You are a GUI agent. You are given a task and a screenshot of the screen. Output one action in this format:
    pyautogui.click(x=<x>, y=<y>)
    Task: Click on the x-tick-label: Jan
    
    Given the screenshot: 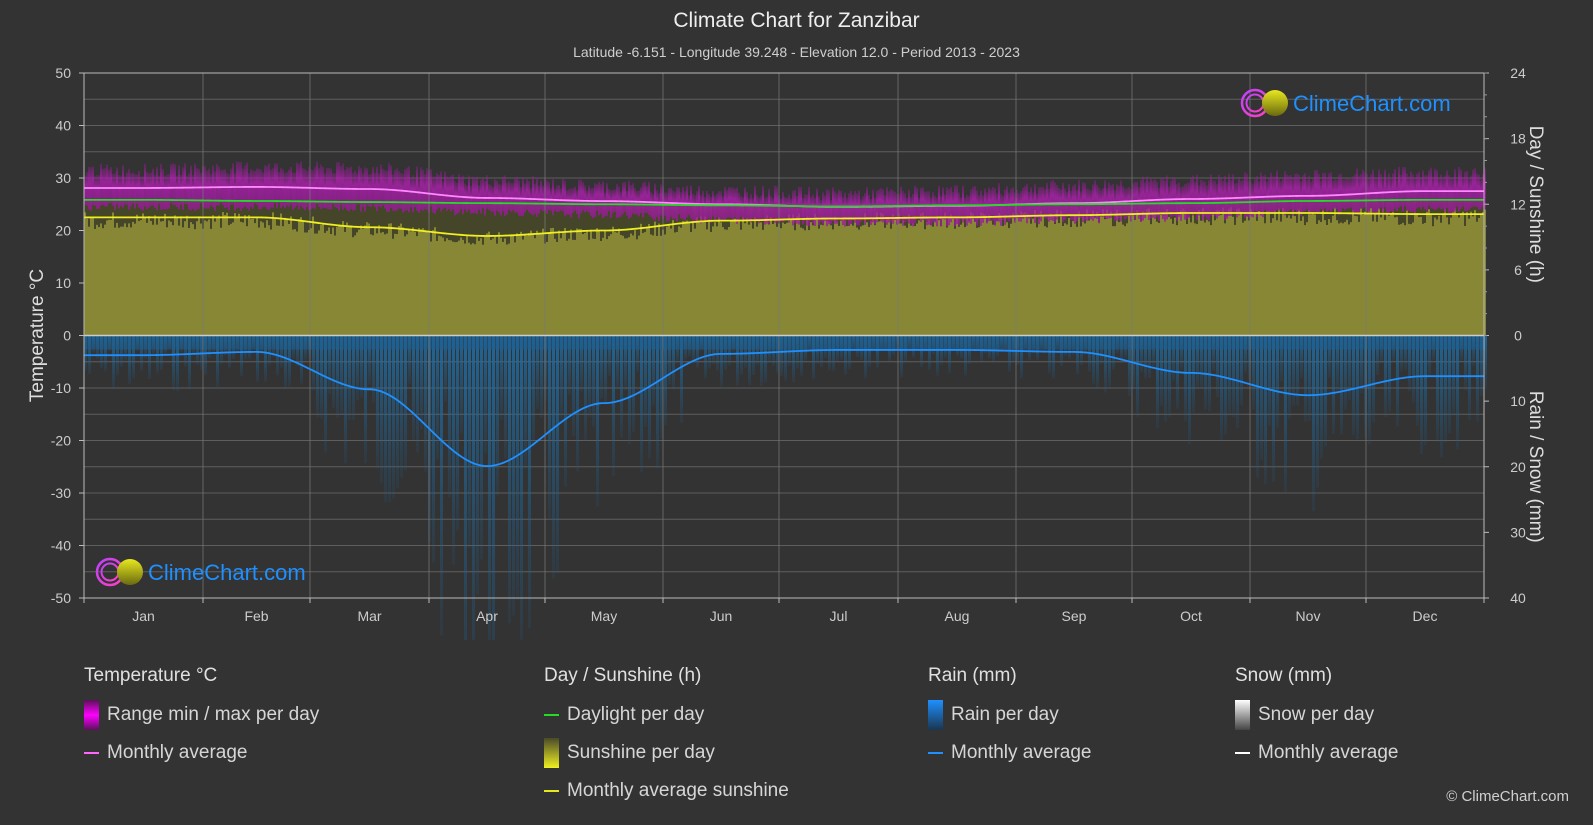 What is the action you would take?
    pyautogui.click(x=143, y=616)
    